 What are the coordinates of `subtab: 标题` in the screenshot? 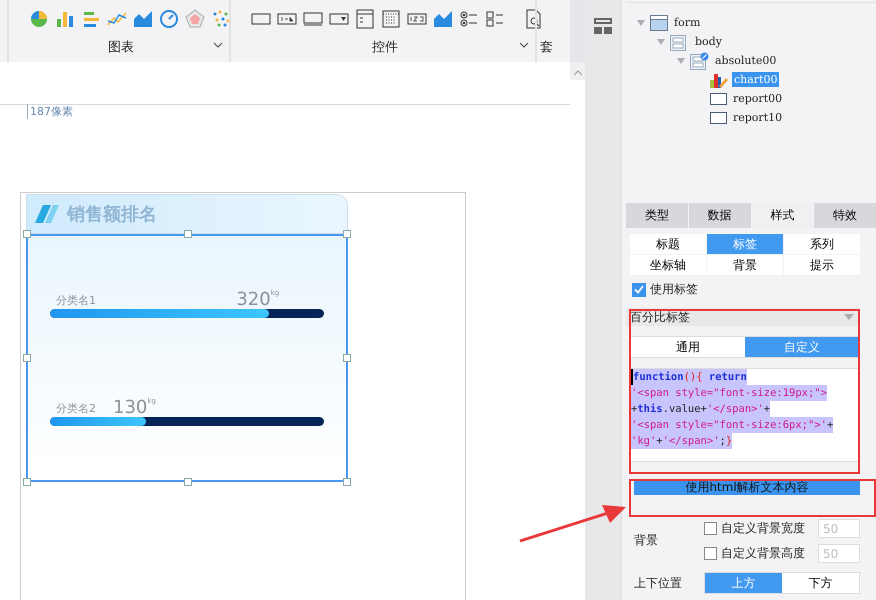 It's located at (668, 244).